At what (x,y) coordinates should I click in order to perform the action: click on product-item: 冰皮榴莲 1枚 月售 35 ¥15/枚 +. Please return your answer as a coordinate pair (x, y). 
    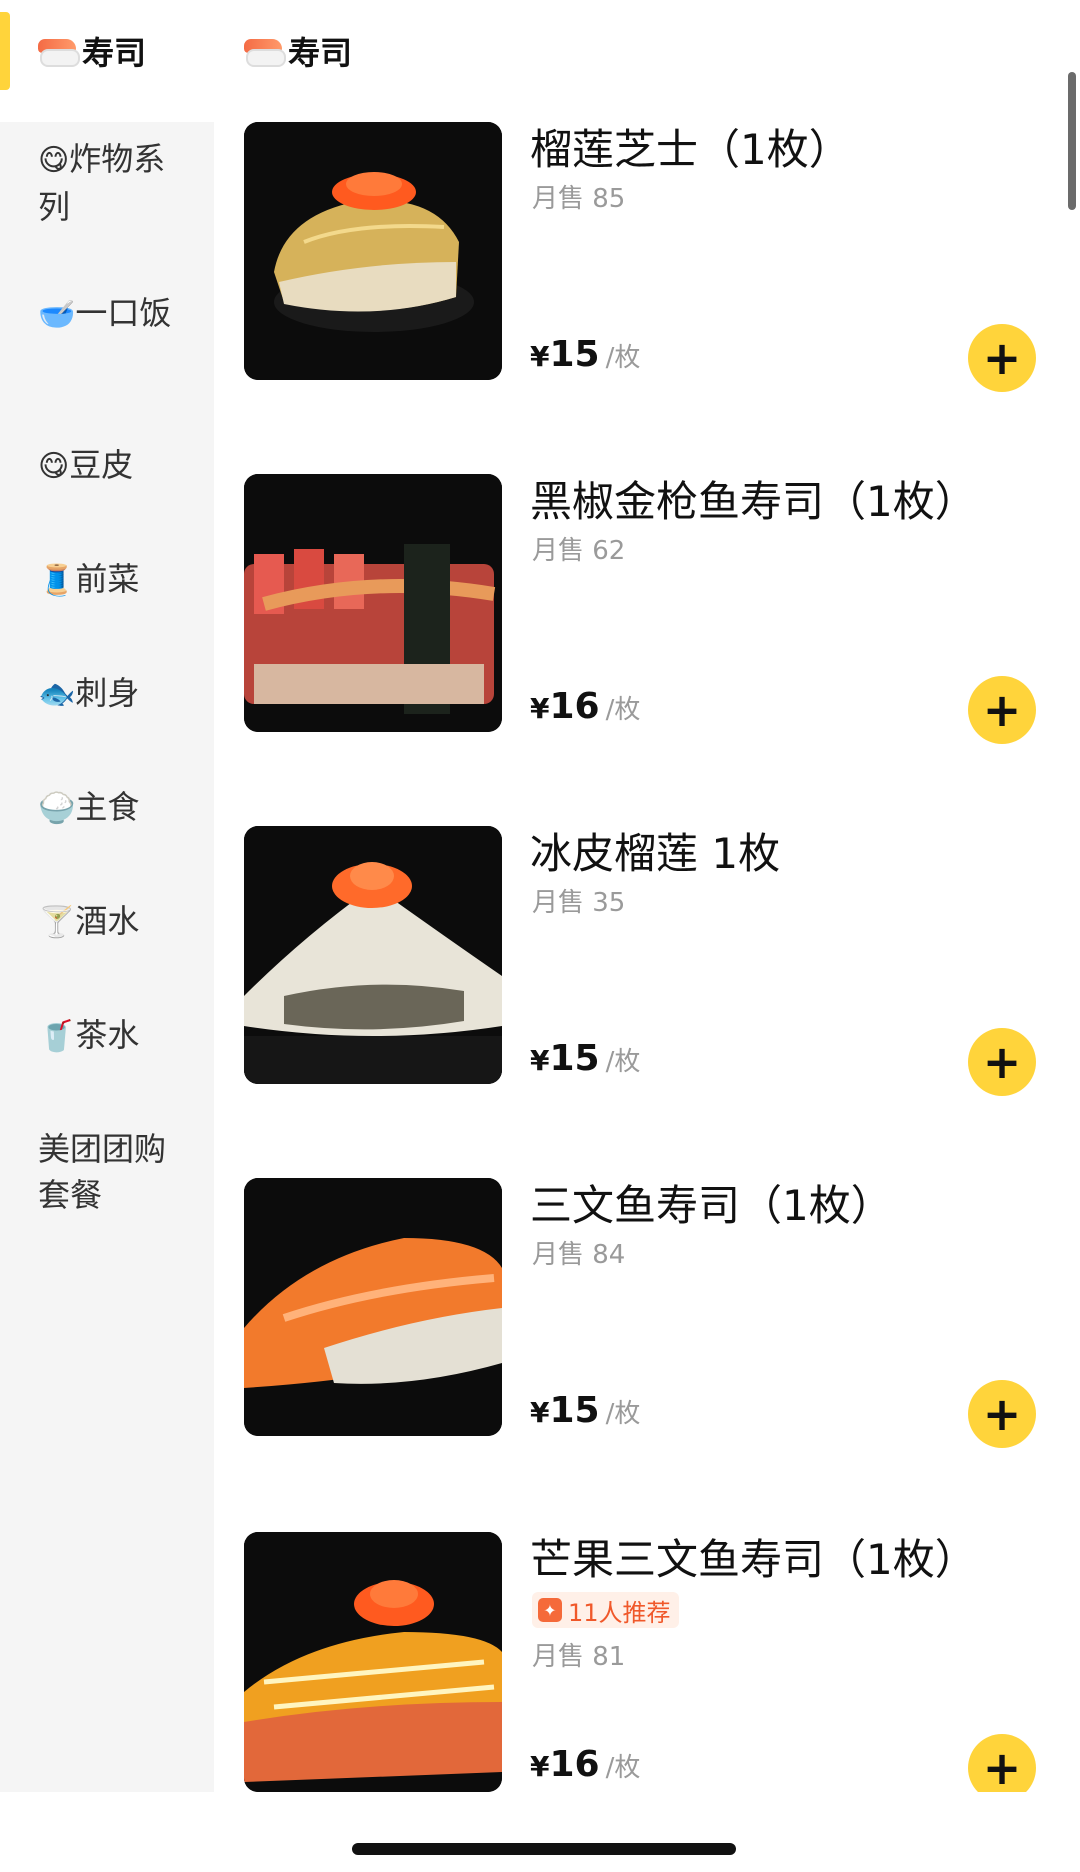
    Looking at the image, I should click on (644, 961).